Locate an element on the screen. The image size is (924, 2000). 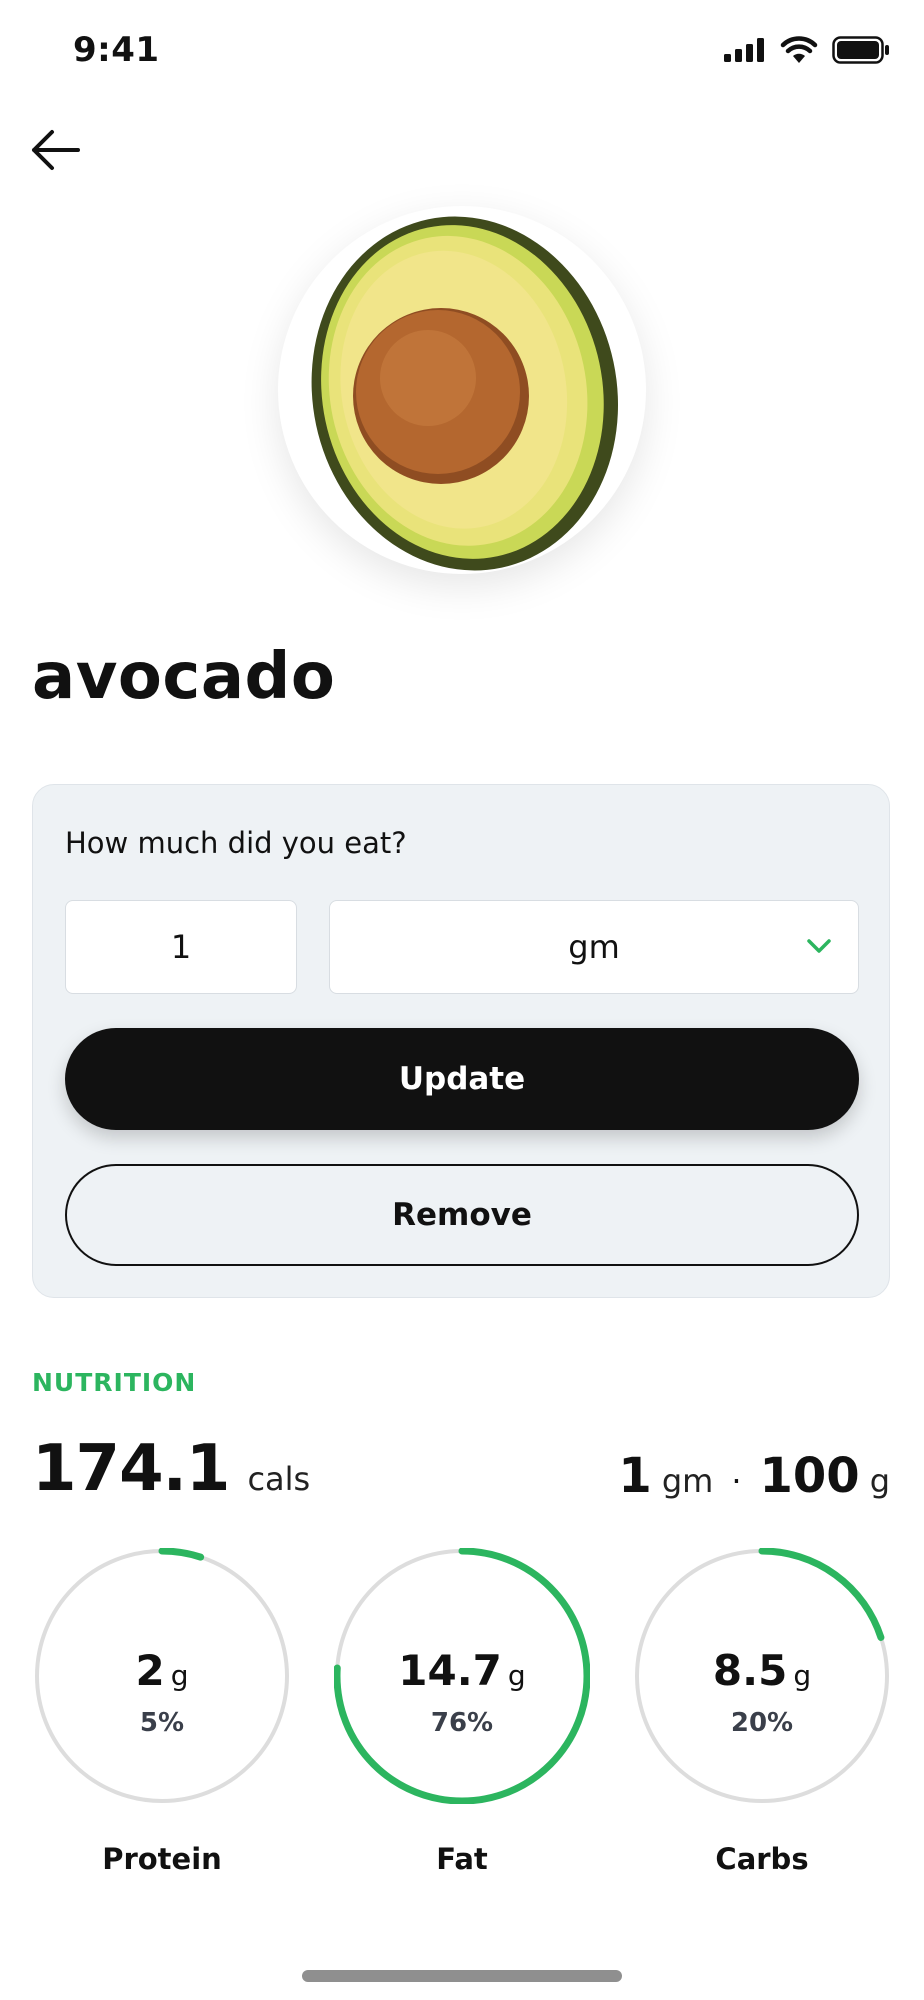
serving-weight-unit: g is located at coordinates (879, 1481).